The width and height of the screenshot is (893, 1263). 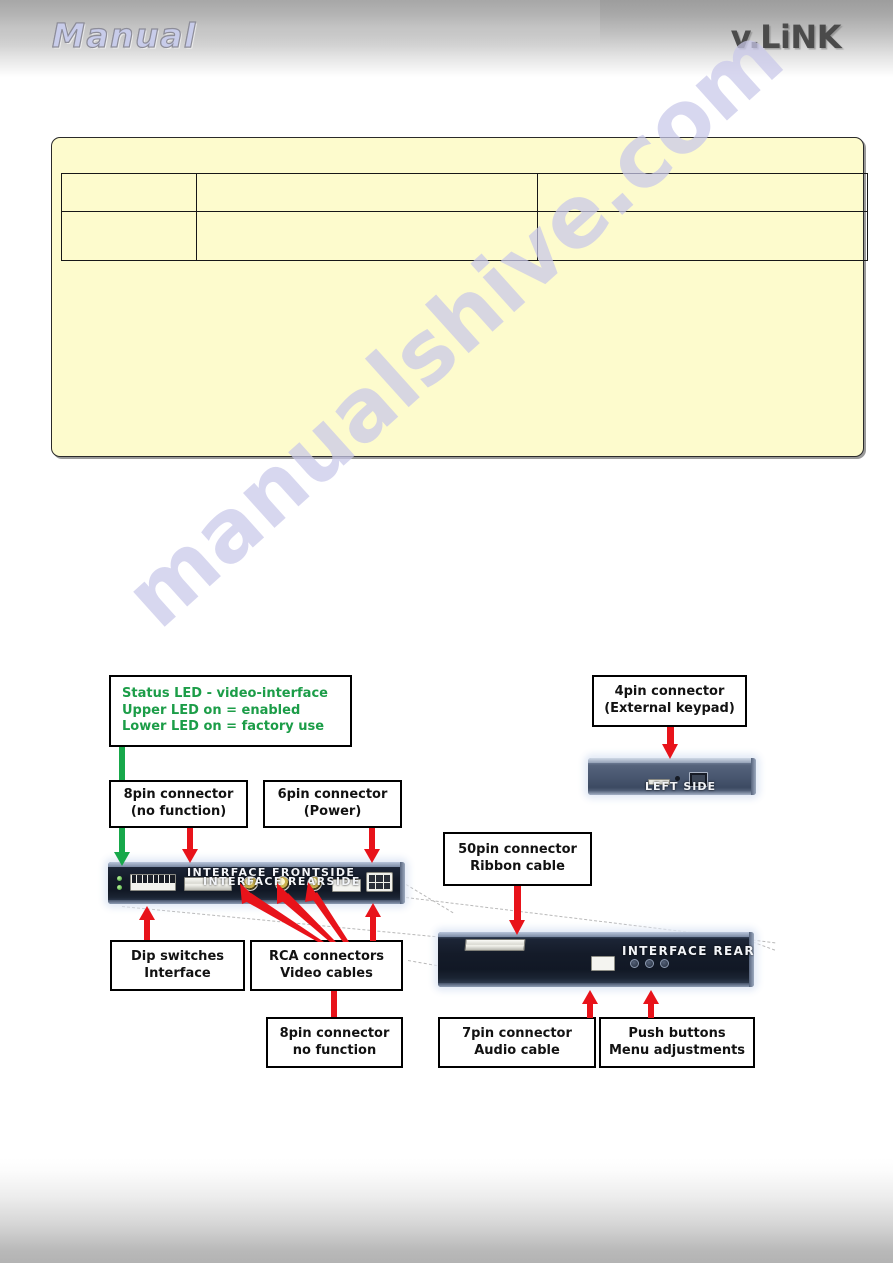 What do you see at coordinates (334, 1033) in the screenshot?
I see `pin8-bottom-line1: 8pin connector` at bounding box center [334, 1033].